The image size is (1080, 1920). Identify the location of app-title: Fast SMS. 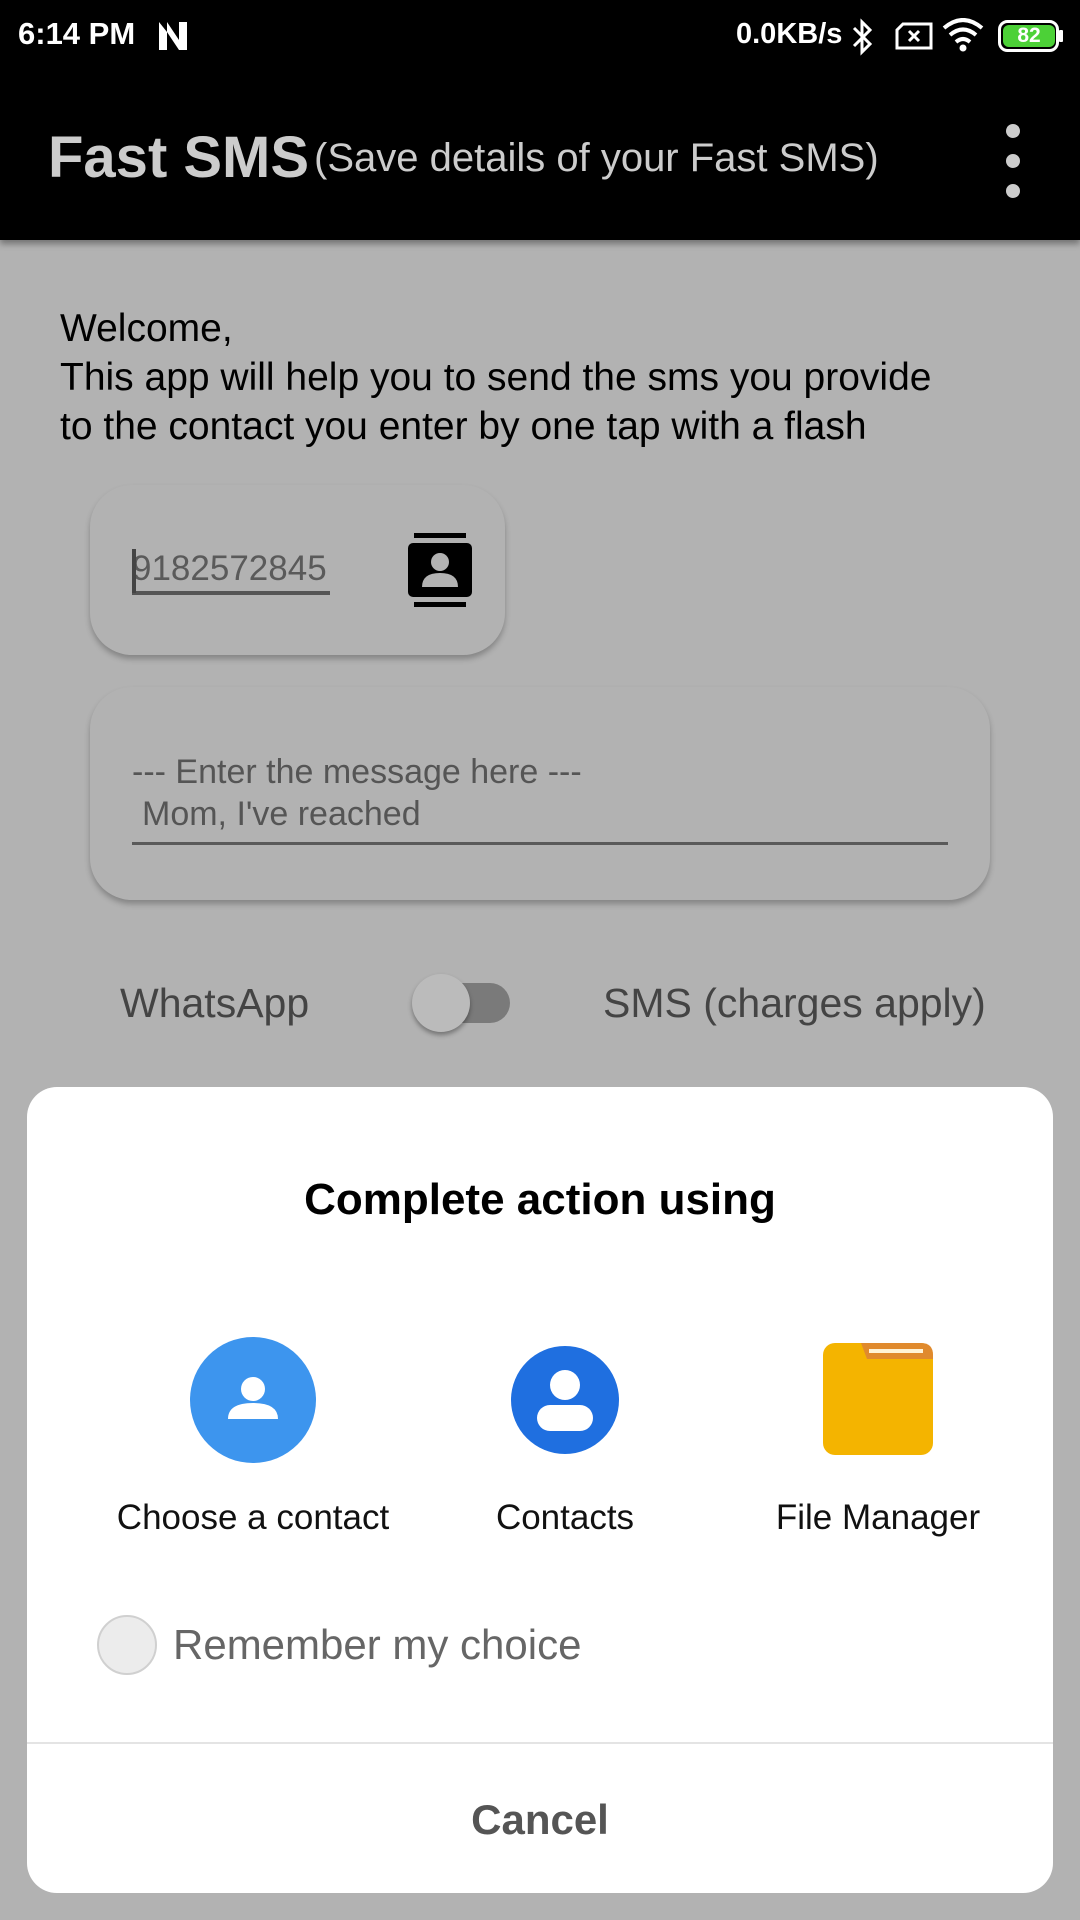
(179, 157).